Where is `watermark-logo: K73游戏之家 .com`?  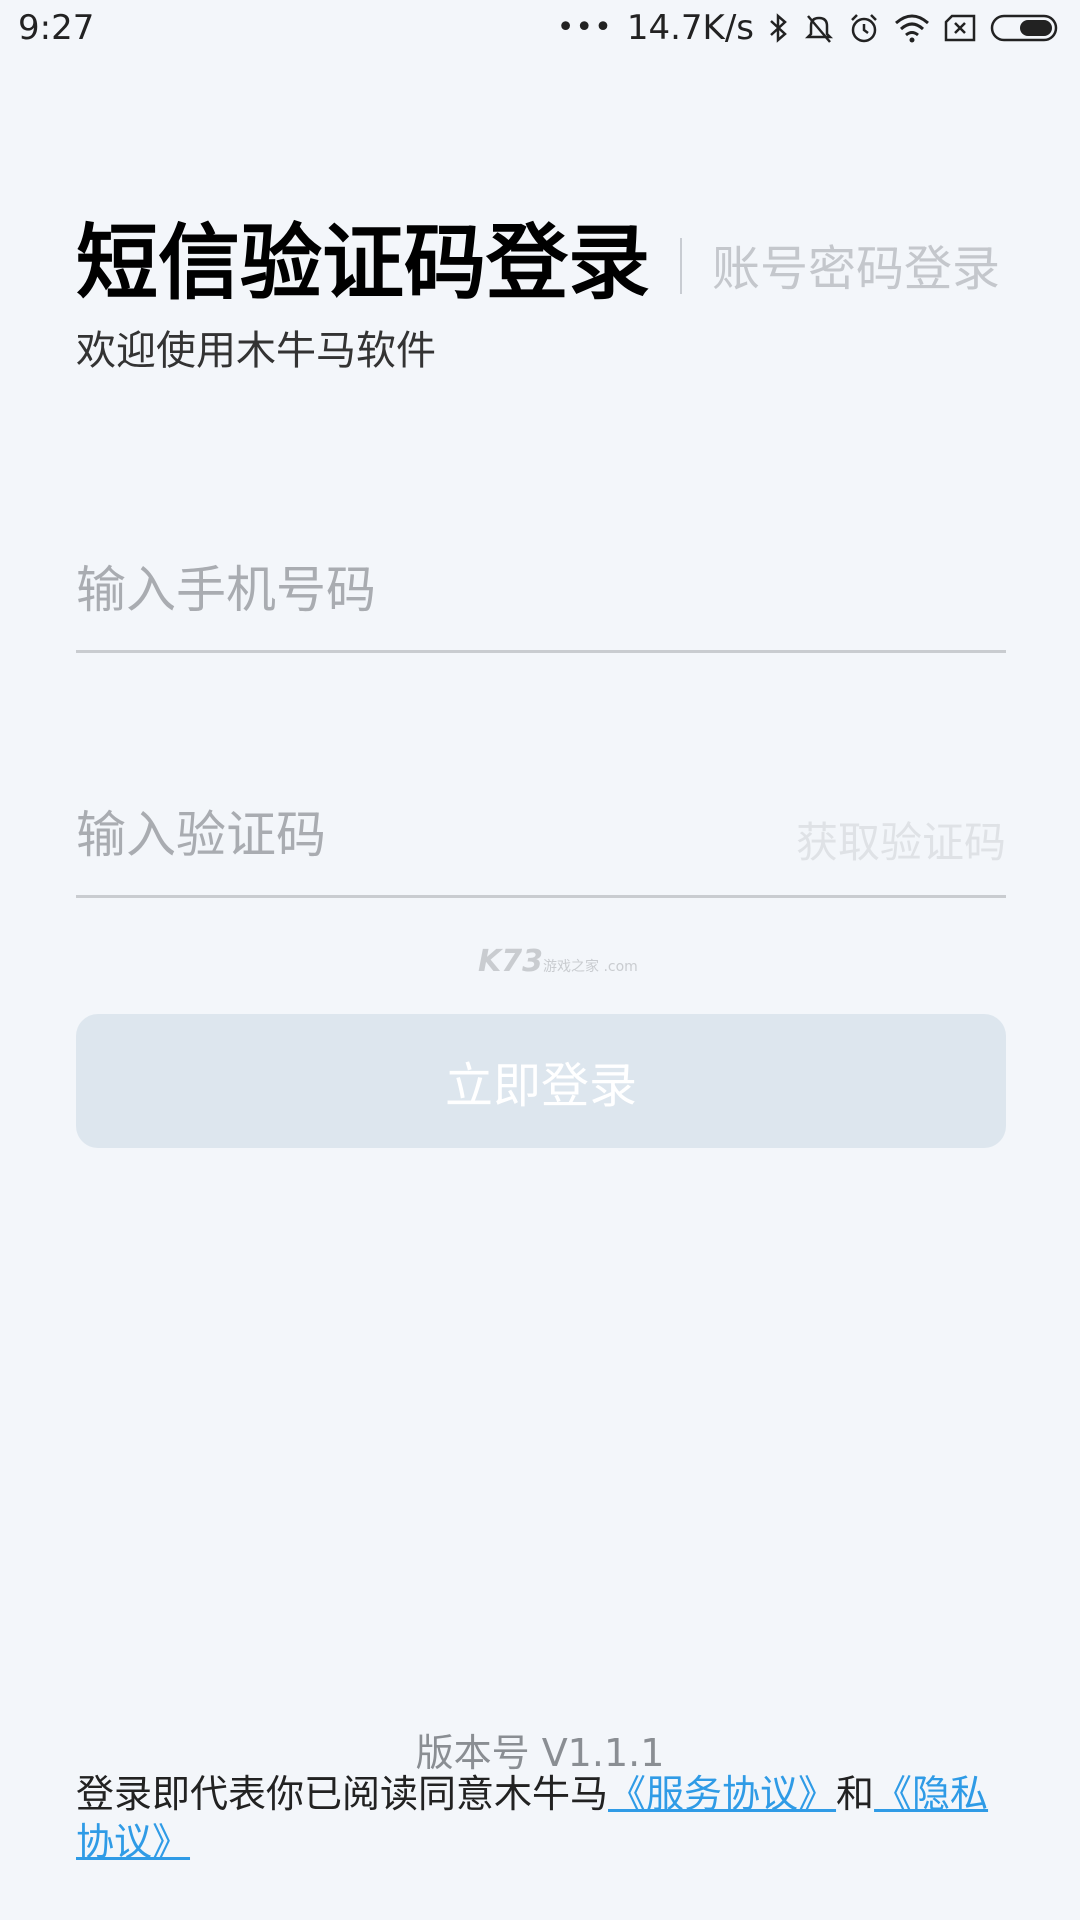 watermark-logo: K73游戏之家 .com is located at coordinates (558, 961).